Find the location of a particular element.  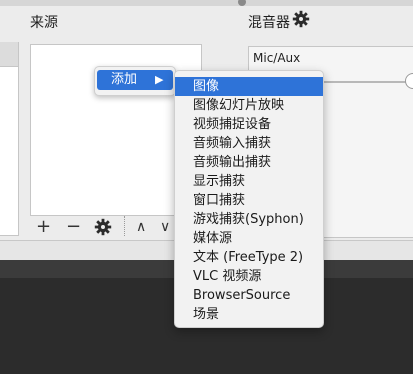

context-menu: 添加 ▶ is located at coordinates (135, 81).